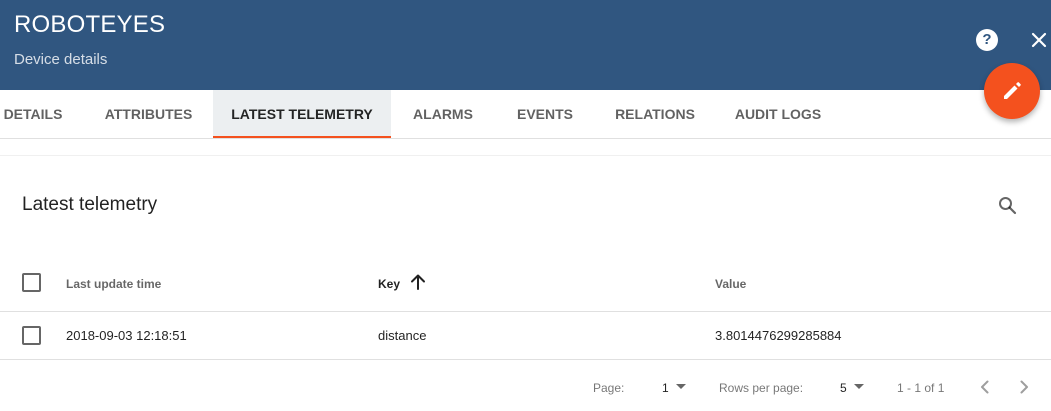  What do you see at coordinates (987, 40) in the screenshot?
I see `help-icon: ?` at bounding box center [987, 40].